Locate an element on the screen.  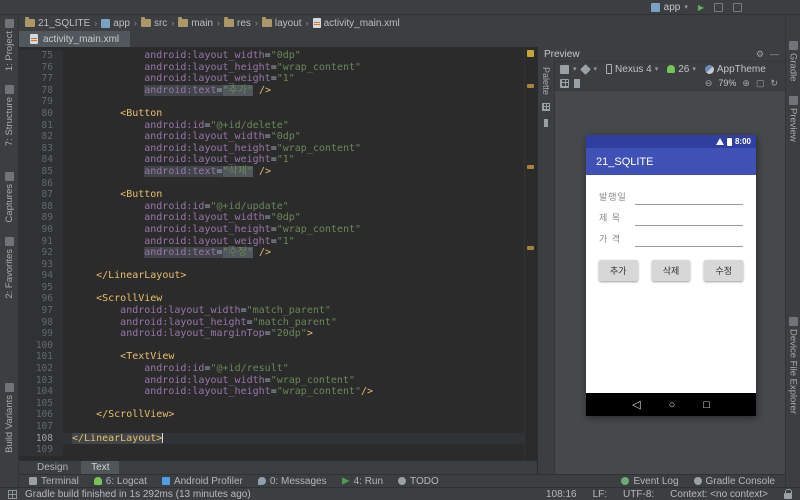
error-stripe-indicator is located at coordinates (530, 53).